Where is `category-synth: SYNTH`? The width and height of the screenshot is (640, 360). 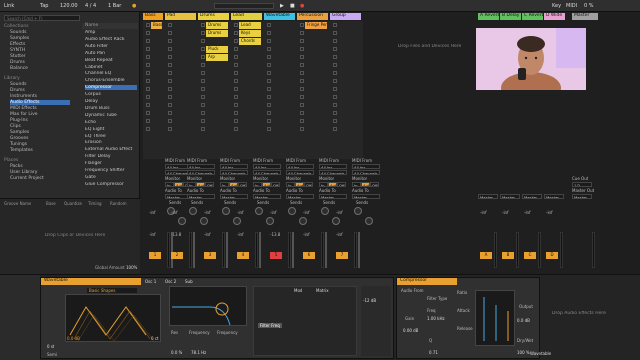
category-synth: SYNTH is located at coordinates (17, 50).